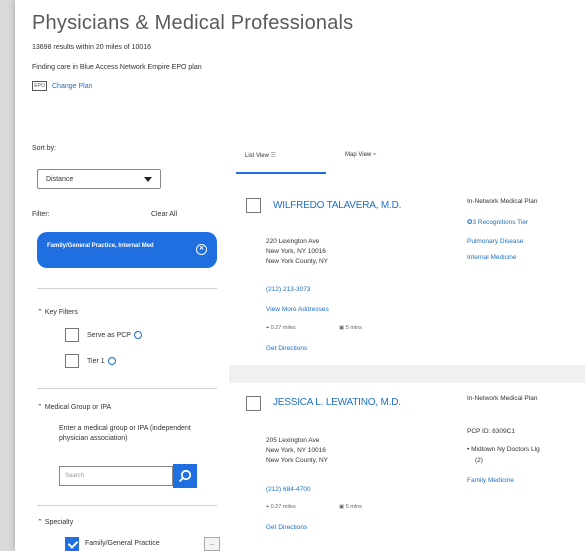 The width and height of the screenshot is (585, 551). I want to click on map-pin-icon: ⌖, so click(374, 155).